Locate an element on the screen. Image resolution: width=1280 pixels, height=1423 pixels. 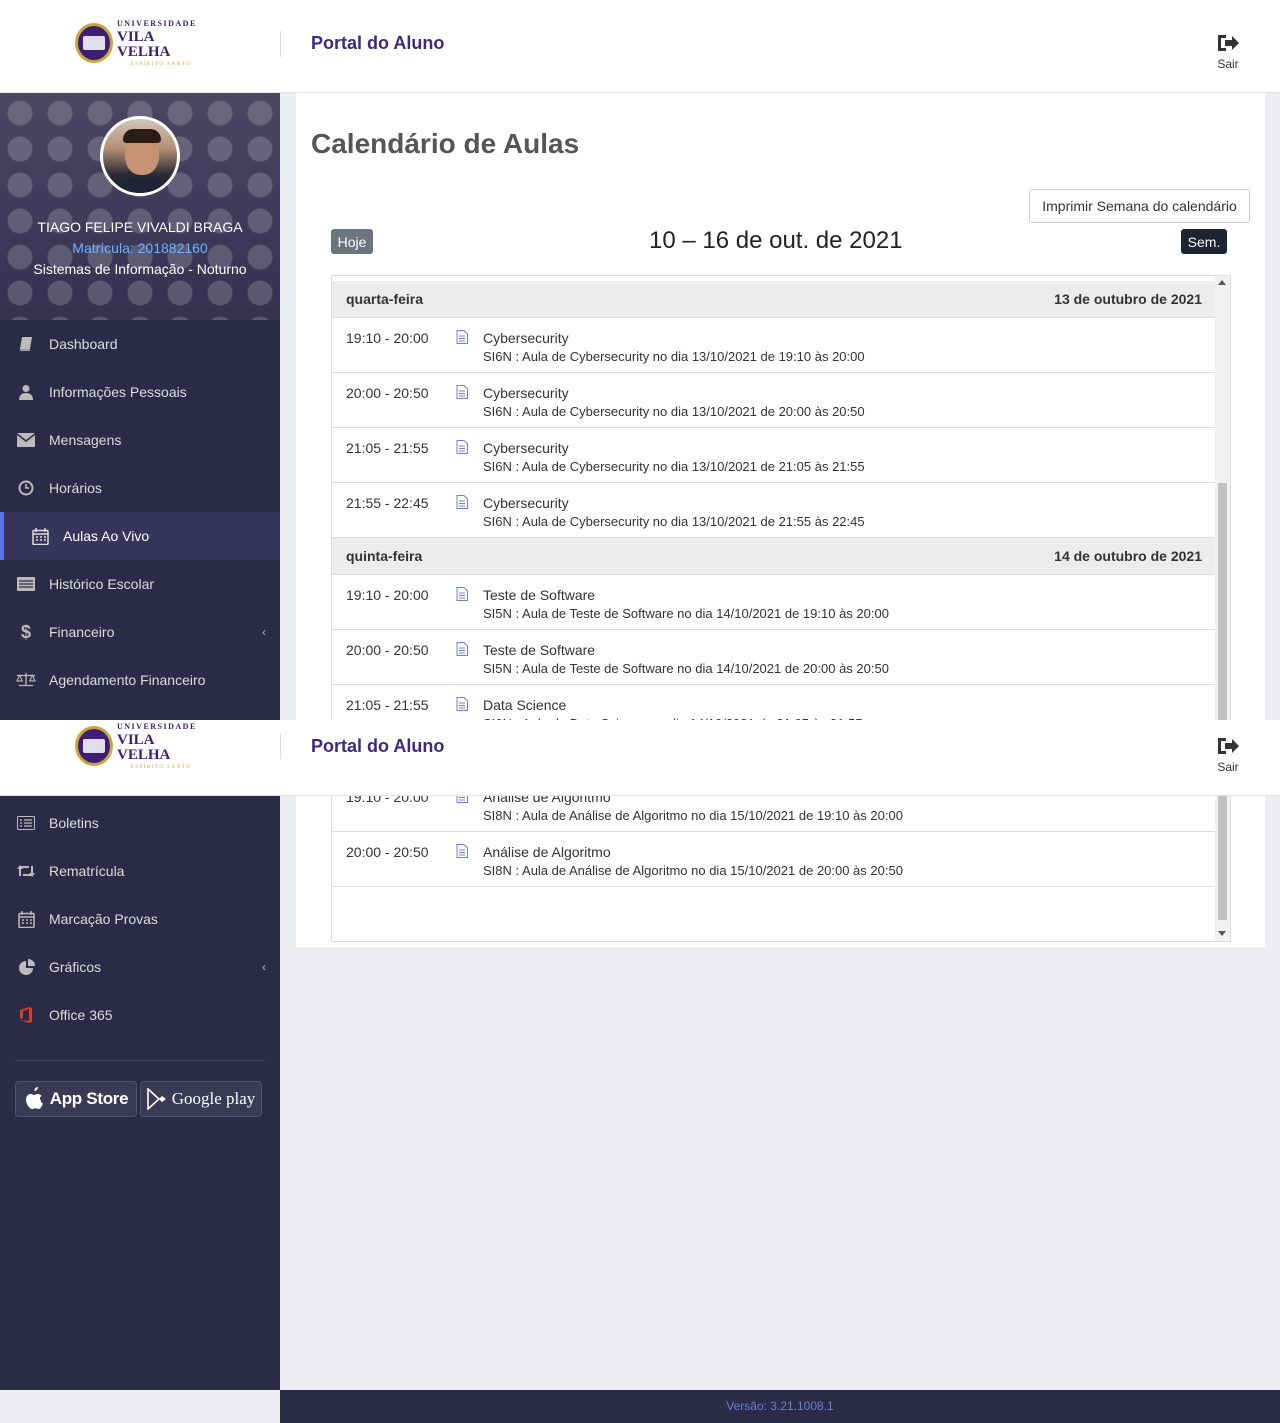
scroll-up-arrow-icon is located at coordinates (1222, 282).